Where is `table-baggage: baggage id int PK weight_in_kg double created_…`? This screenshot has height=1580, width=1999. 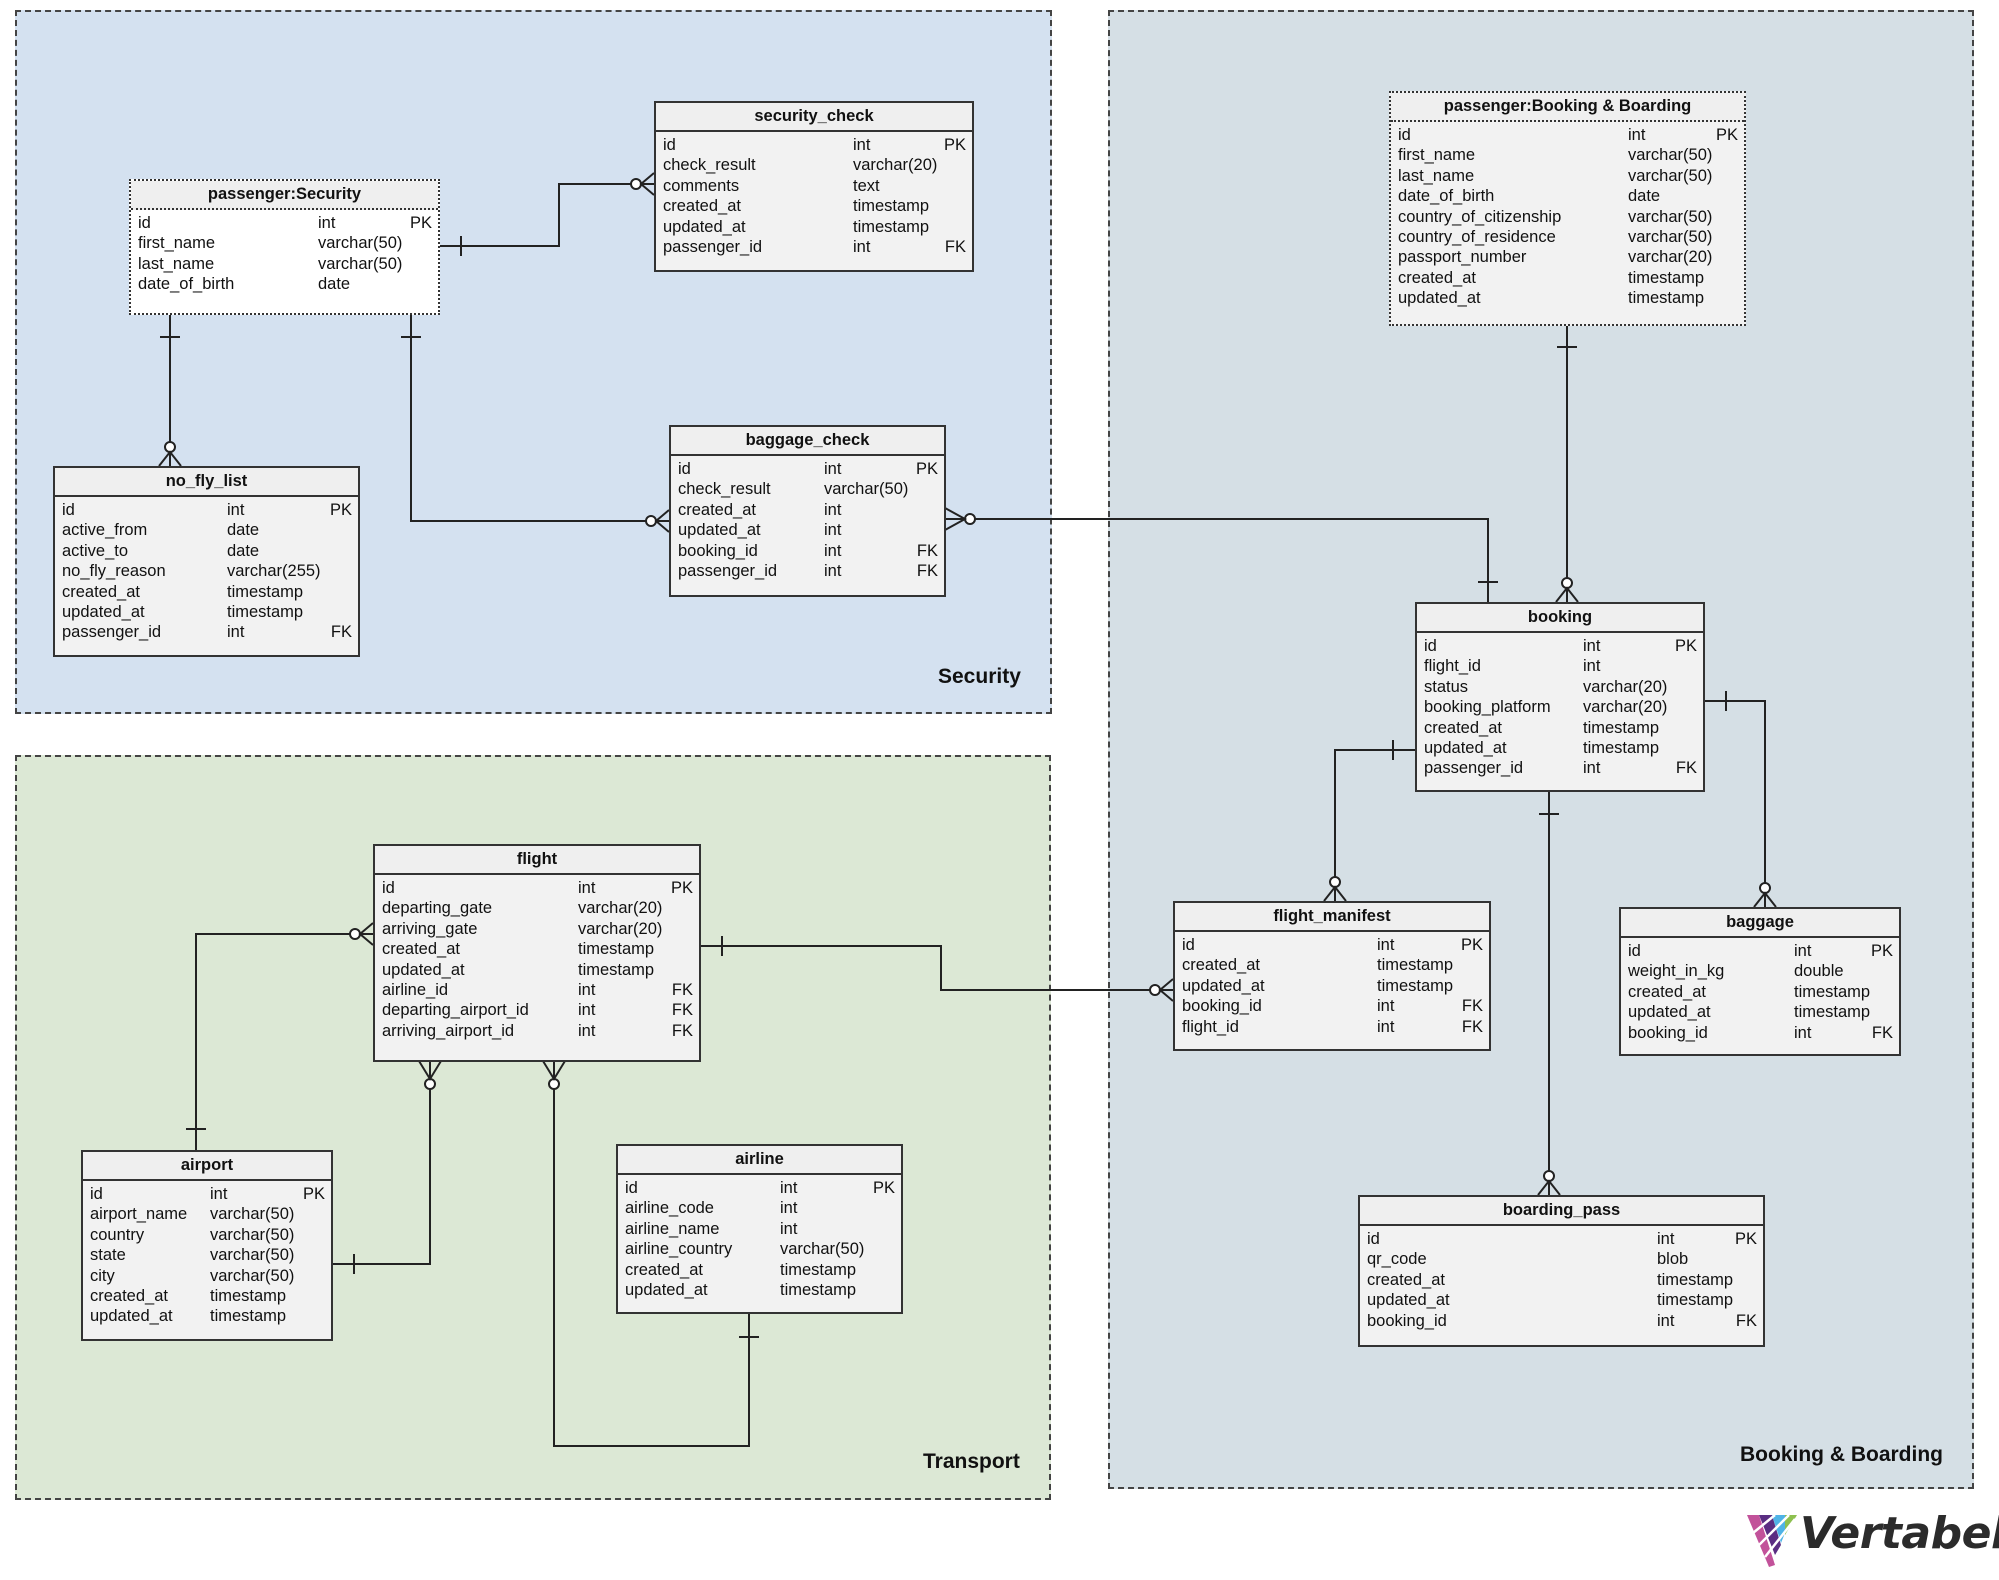 table-baggage: baggage id int PK weight_in_kg double created_… is located at coordinates (1760, 981).